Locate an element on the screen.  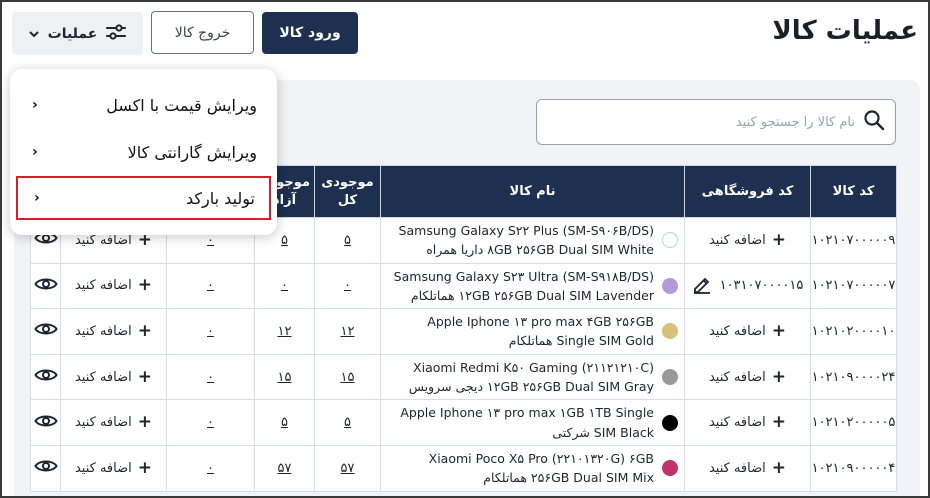
shop-code-cell: ۱۰۳۱۰۷۰۰۰۰۱۵ is located at coordinates (747, 286).